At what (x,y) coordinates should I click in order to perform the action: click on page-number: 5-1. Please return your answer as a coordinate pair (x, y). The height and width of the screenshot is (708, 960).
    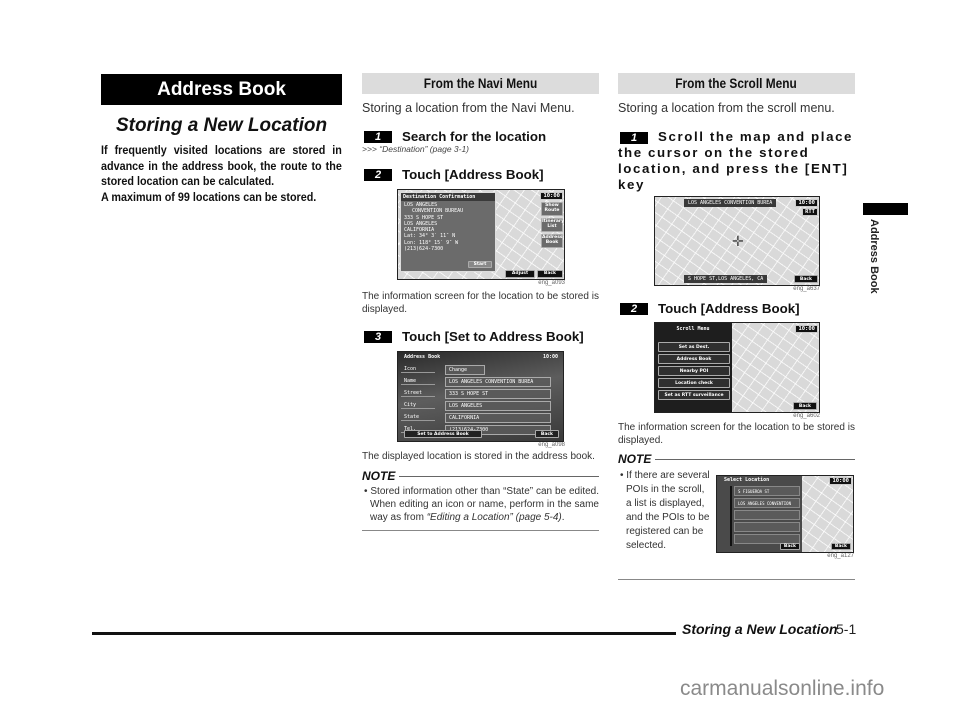
    Looking at the image, I should click on (846, 629).